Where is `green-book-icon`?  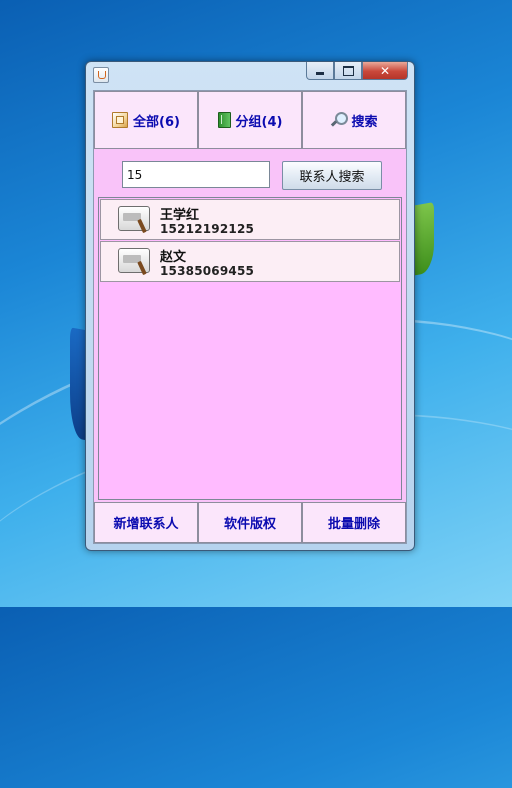 green-book-icon is located at coordinates (224, 120).